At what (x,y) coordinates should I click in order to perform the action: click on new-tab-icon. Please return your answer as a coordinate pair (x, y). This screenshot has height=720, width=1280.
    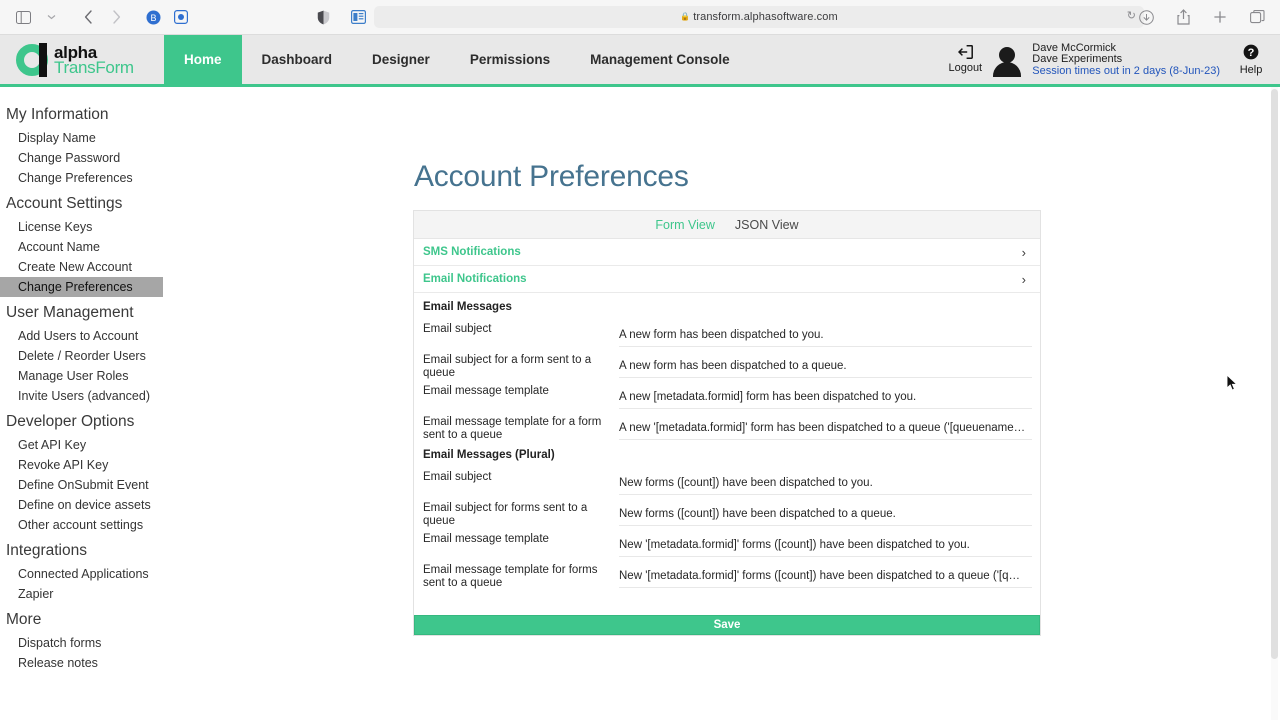
    Looking at the image, I should click on (1220, 17).